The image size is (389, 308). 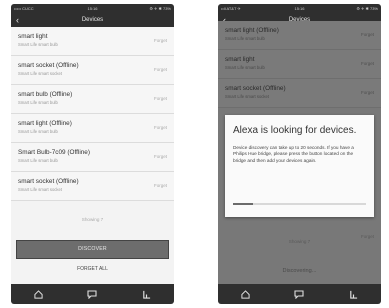 What do you see at coordinates (295, 130) in the screenshot?
I see `dialog-title: Alexa is looking for devices.` at bounding box center [295, 130].